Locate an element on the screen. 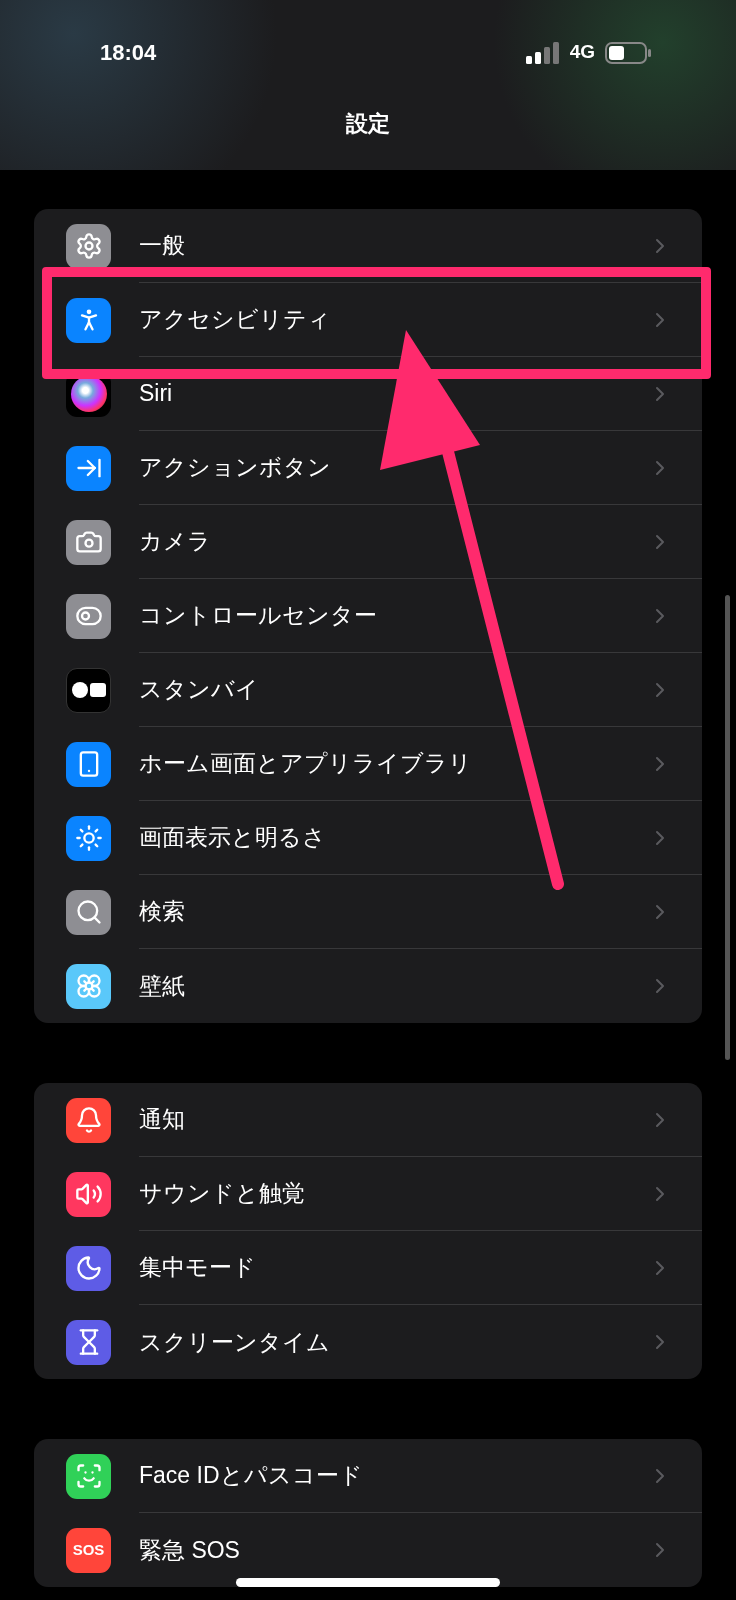 The image size is (736, 1600). settings-row: 集中モード is located at coordinates (368, 1268).